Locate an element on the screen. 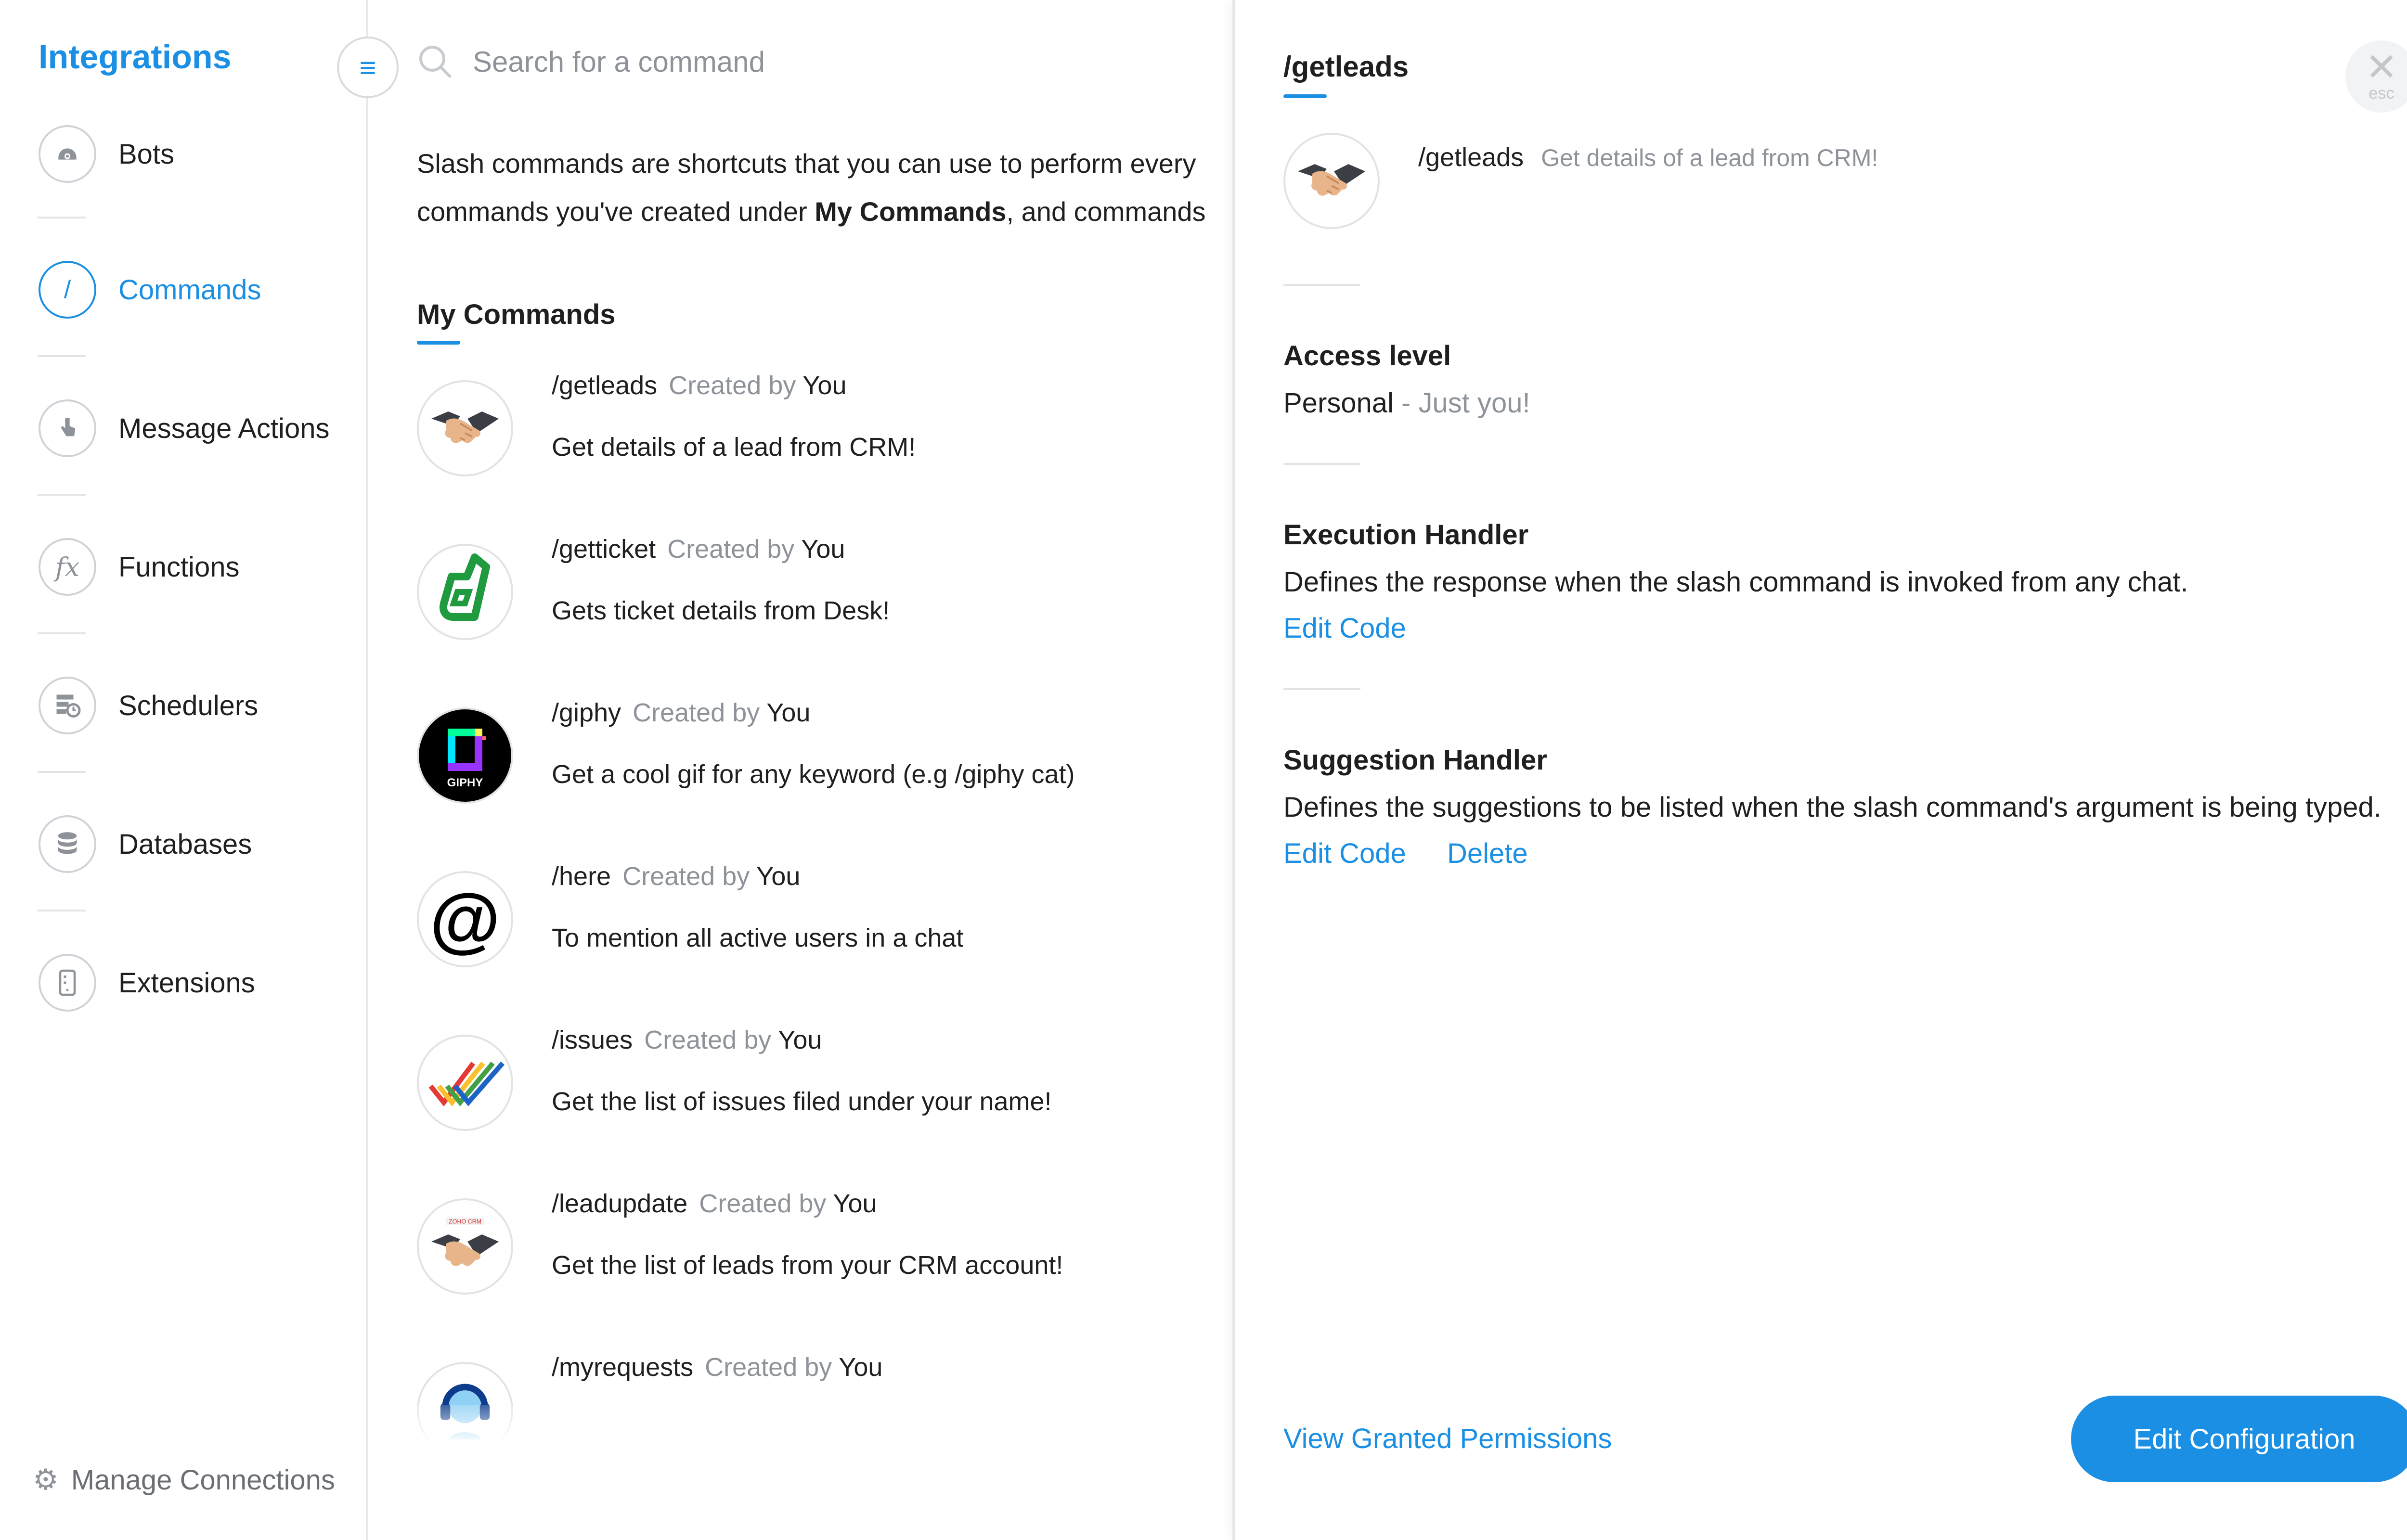 The image size is (2407, 1540). extension-icon is located at coordinates (67, 983).